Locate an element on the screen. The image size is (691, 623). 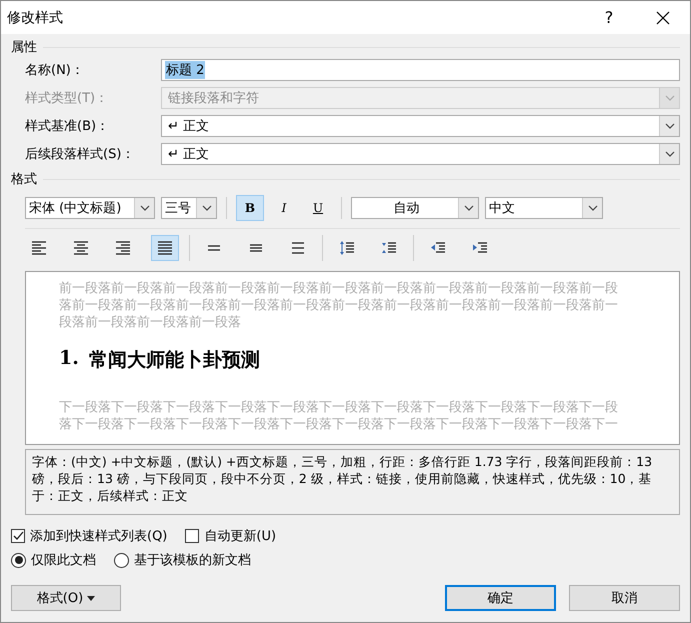
checkbox-label: 添加到快速样式列表(Q) is located at coordinates (99, 536).